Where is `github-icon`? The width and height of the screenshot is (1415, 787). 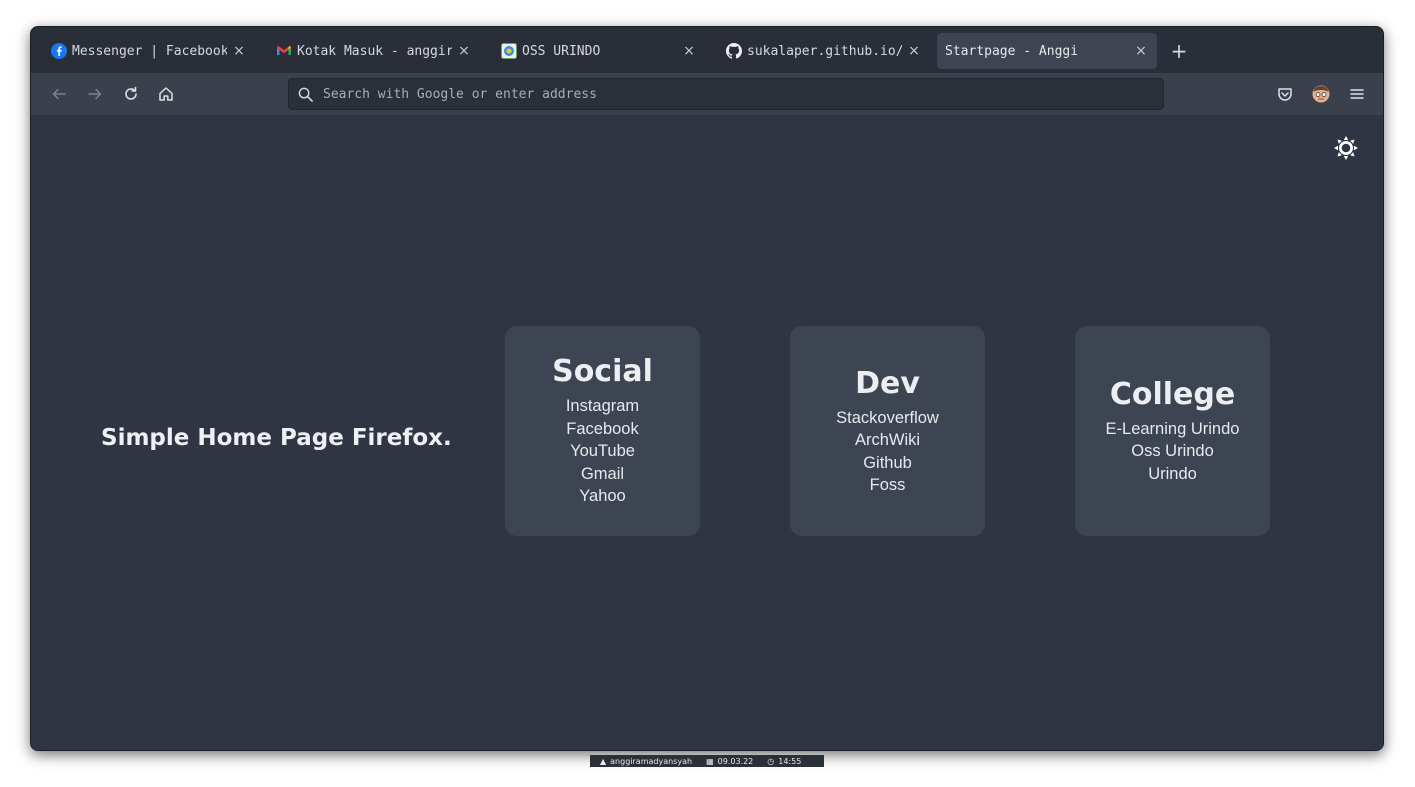
github-icon is located at coordinates (734, 51).